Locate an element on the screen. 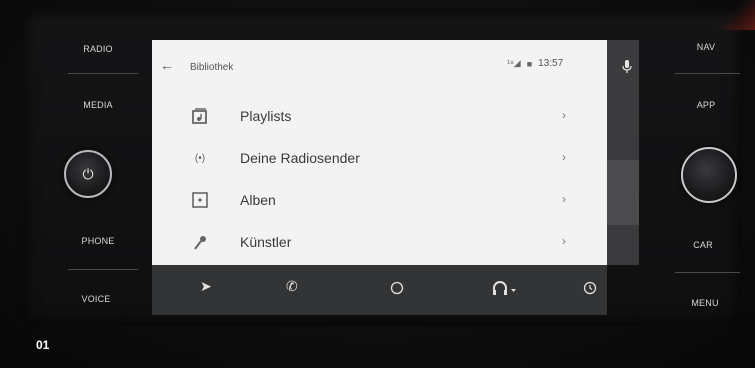 This screenshot has height=368, width=755. list-item-label: Deine Radiosender is located at coordinates (300, 158).